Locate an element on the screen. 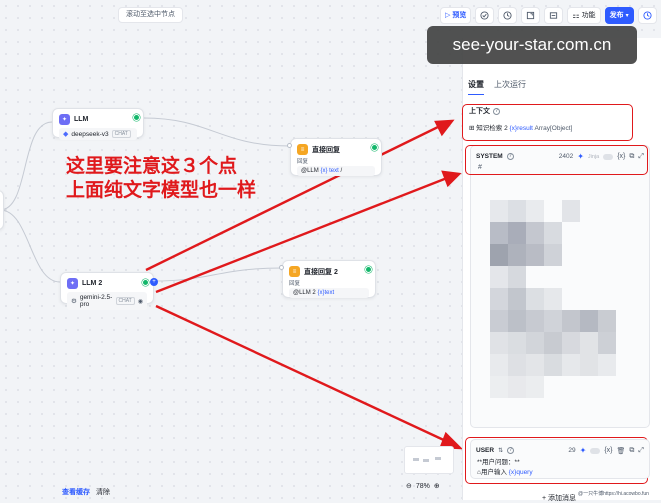 The height and width of the screenshot is (503, 661). system-highlight-box is located at coordinates (556, 160).